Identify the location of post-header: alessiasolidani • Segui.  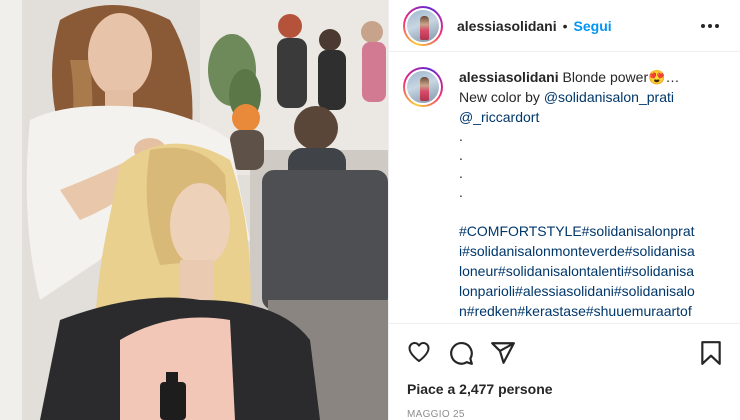
(564, 26).